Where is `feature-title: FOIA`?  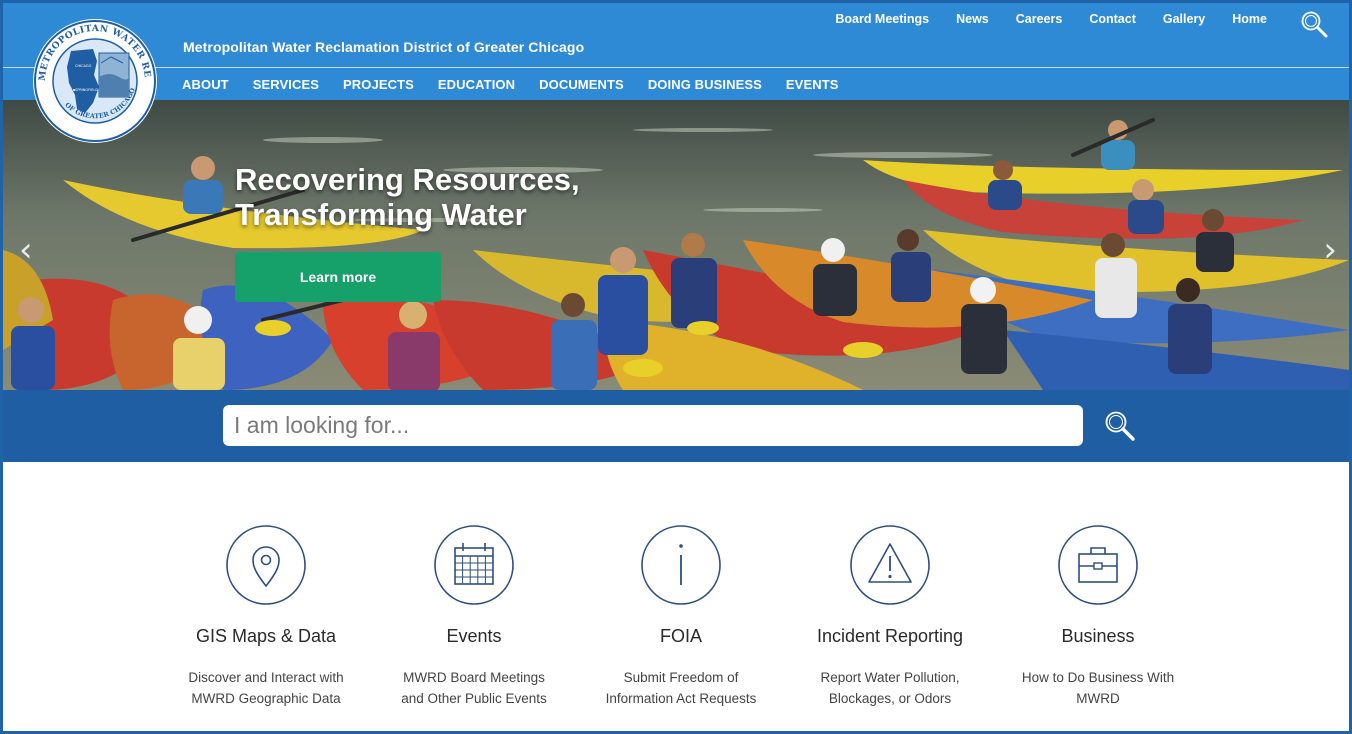
feature-title: FOIA is located at coordinates (680, 636).